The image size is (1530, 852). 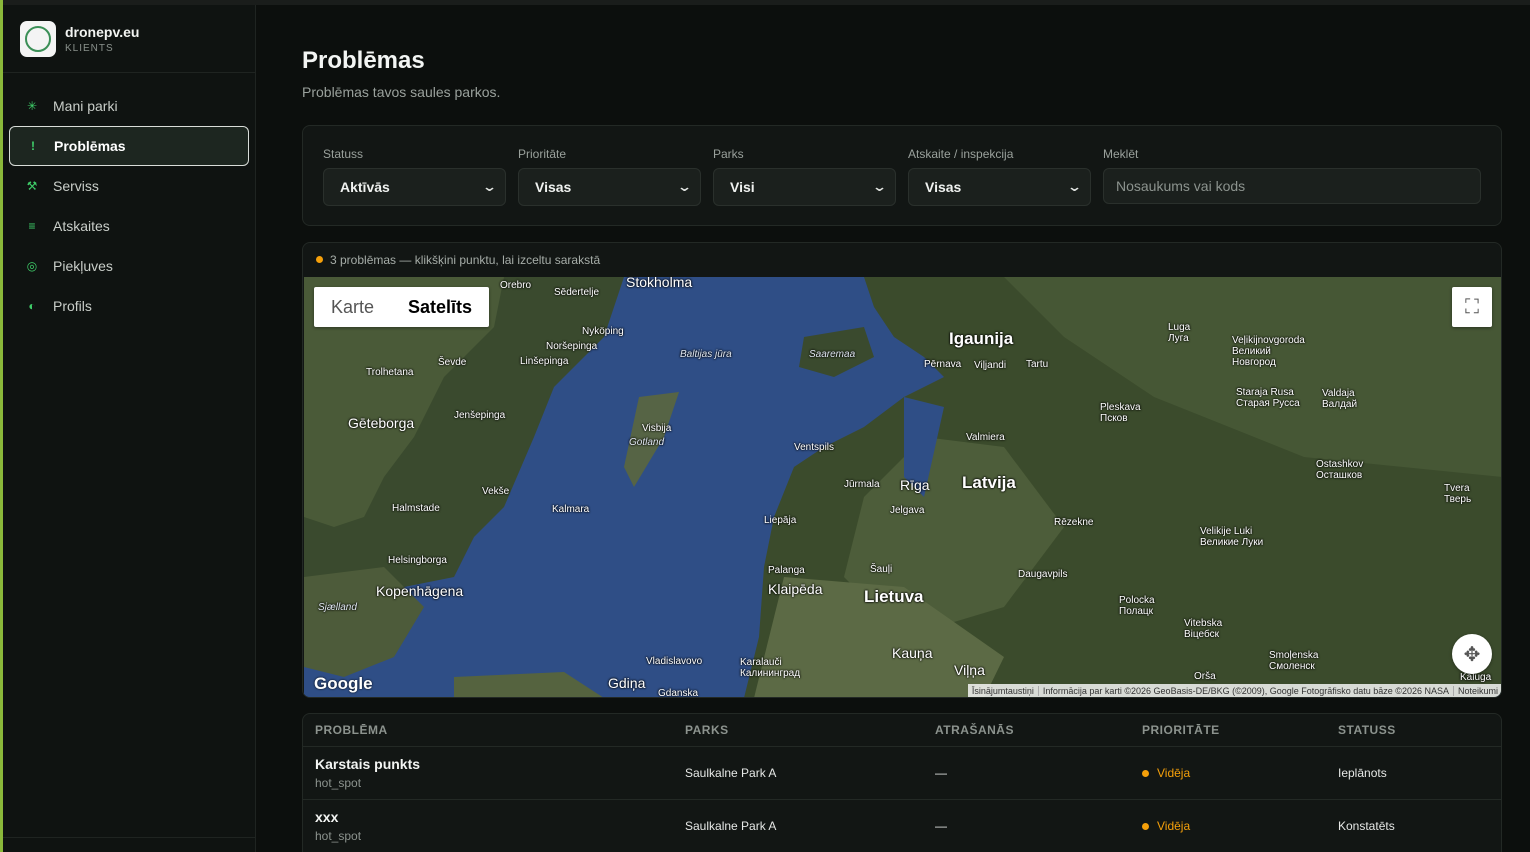 I want to click on map-label: Jelgava, so click(x=907, y=510).